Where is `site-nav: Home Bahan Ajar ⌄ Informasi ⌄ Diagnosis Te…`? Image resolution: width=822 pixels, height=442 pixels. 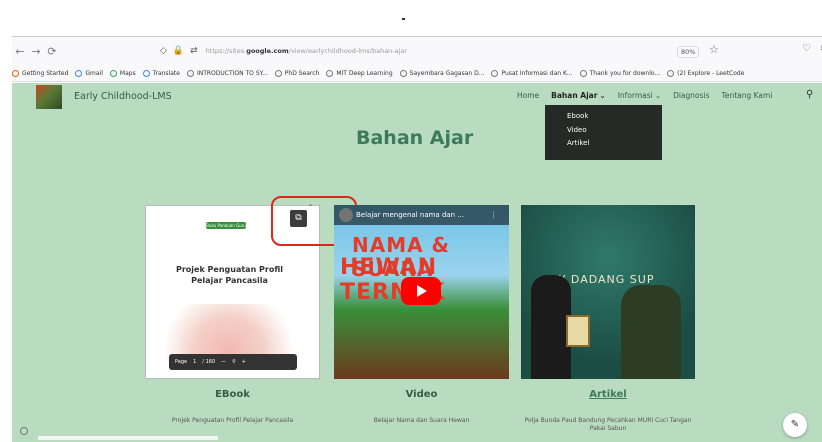
site-nav: Home Bahan Ajar ⌄ Informasi ⌄ Diagnosis Te… is located at coordinates (650, 95).